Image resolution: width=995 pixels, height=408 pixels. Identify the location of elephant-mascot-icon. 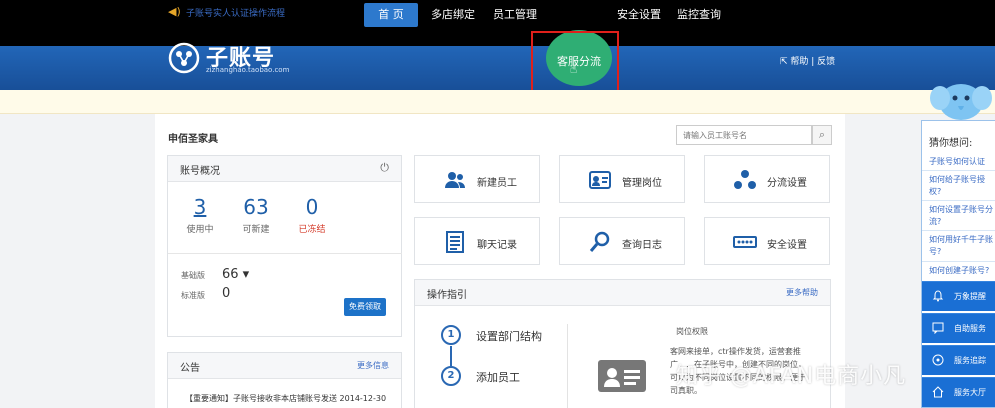
(961, 102).